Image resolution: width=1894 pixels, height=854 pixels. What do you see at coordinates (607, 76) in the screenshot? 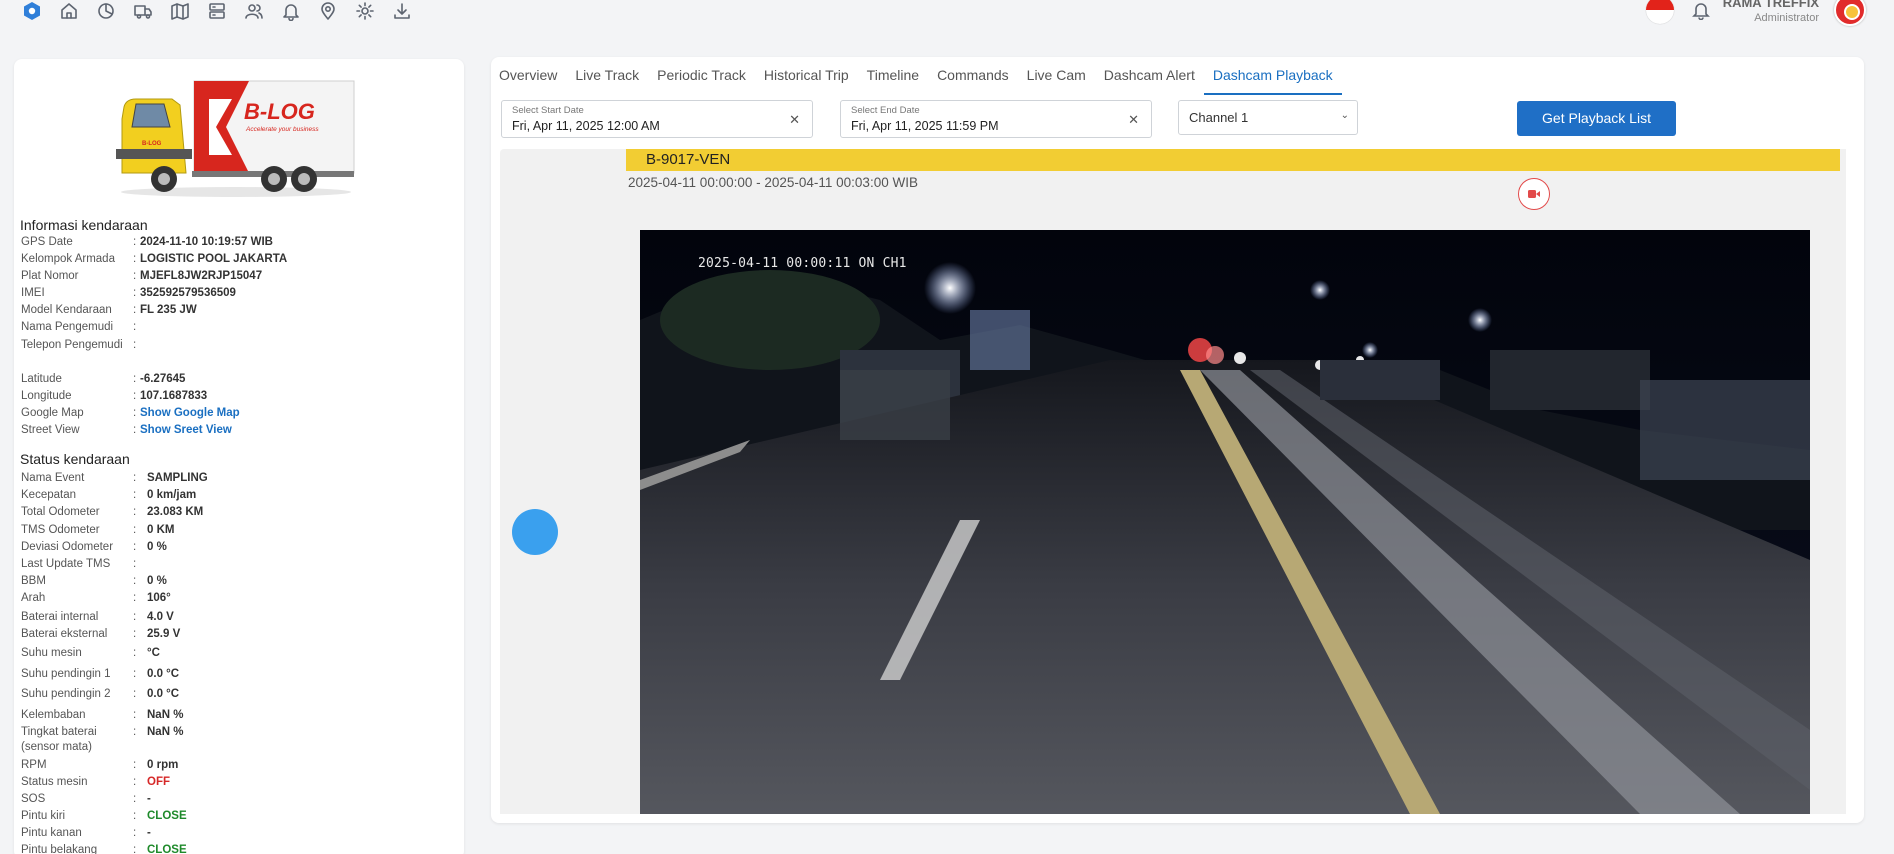
I see `tab-live-track: Live Track` at bounding box center [607, 76].